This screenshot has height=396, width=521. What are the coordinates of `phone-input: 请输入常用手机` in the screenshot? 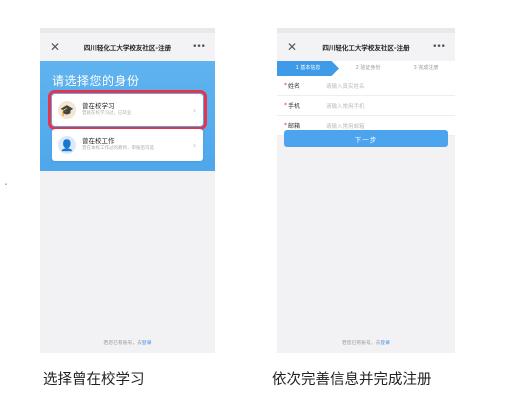 It's located at (345, 106).